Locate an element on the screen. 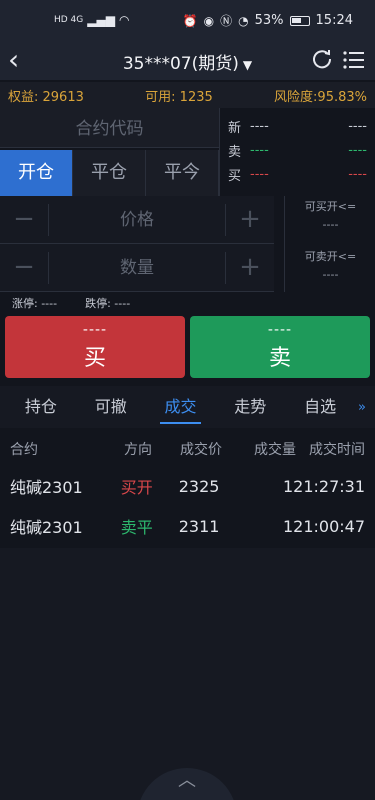 The width and height of the screenshot is (375, 800). wifi-icon: ◠ is located at coordinates (124, 20).